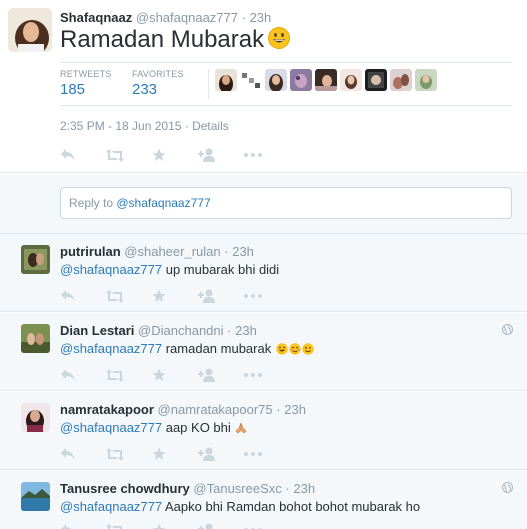  I want to click on folded-hands-icon, so click(241, 428).